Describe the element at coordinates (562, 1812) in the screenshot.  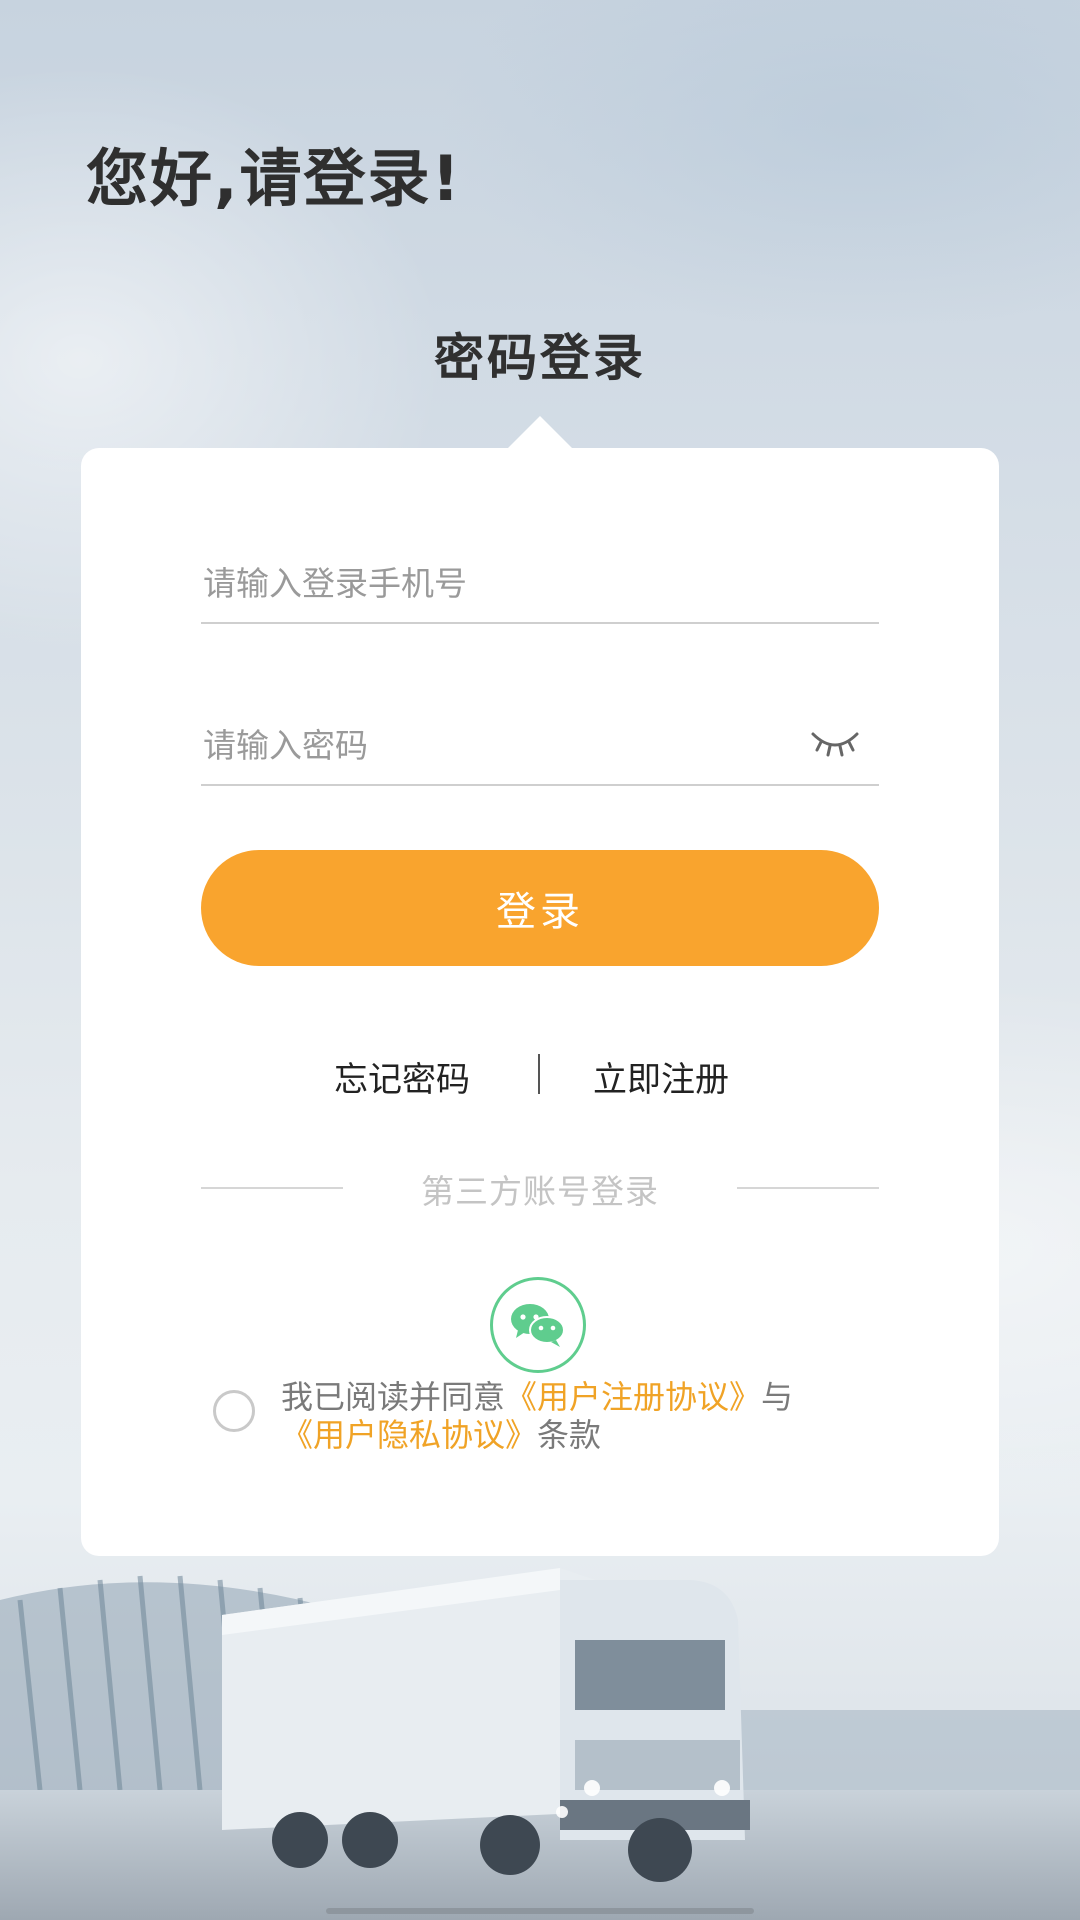
I see `page-indicator-dot` at that location.